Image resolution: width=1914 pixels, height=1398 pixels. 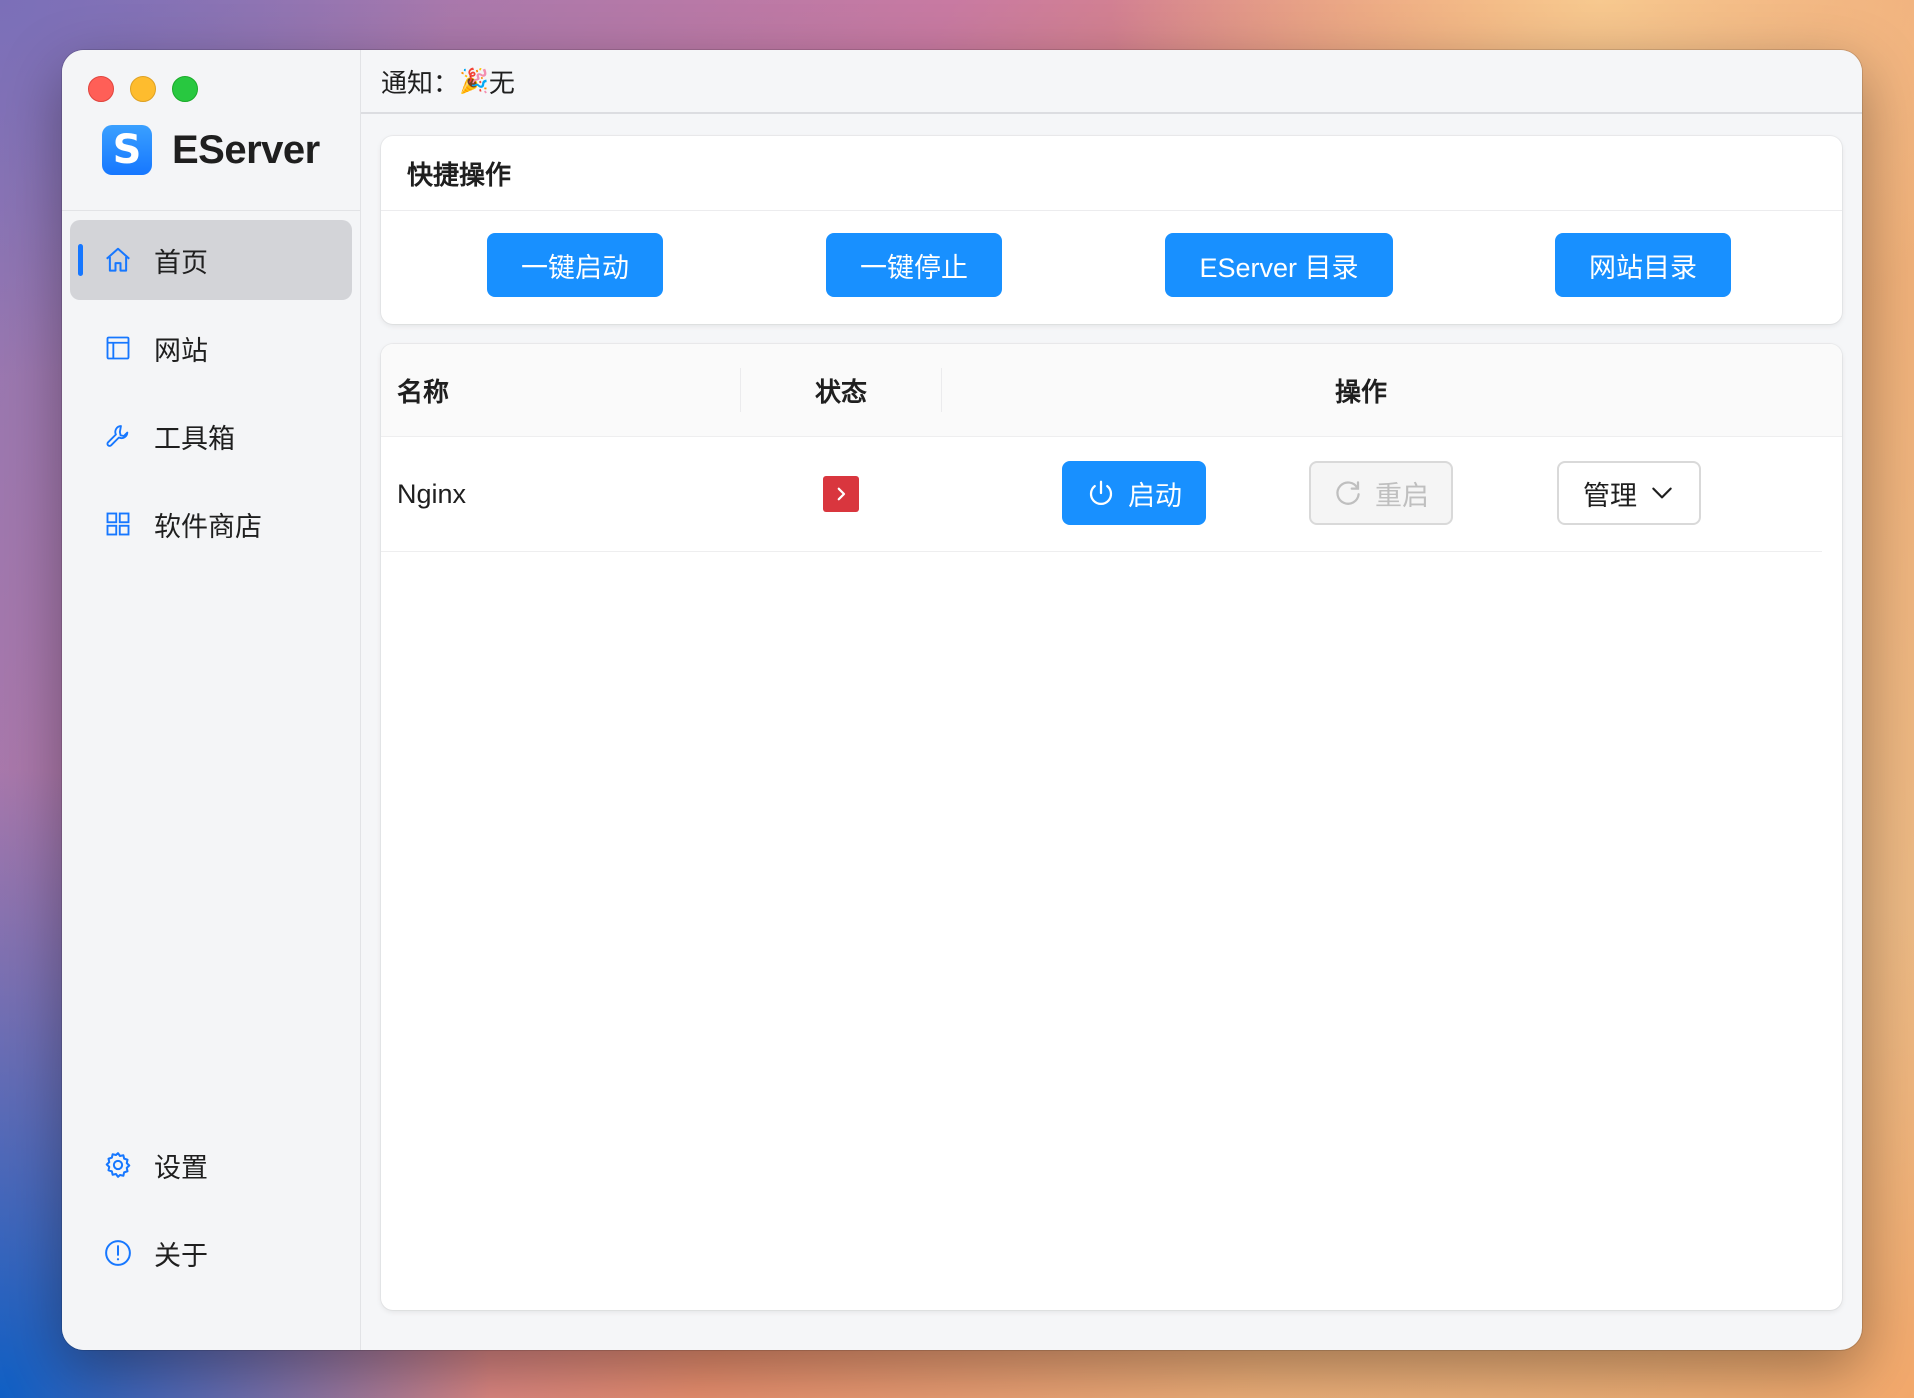 What do you see at coordinates (1662, 493) in the screenshot?
I see `chevron-down-icon` at bounding box center [1662, 493].